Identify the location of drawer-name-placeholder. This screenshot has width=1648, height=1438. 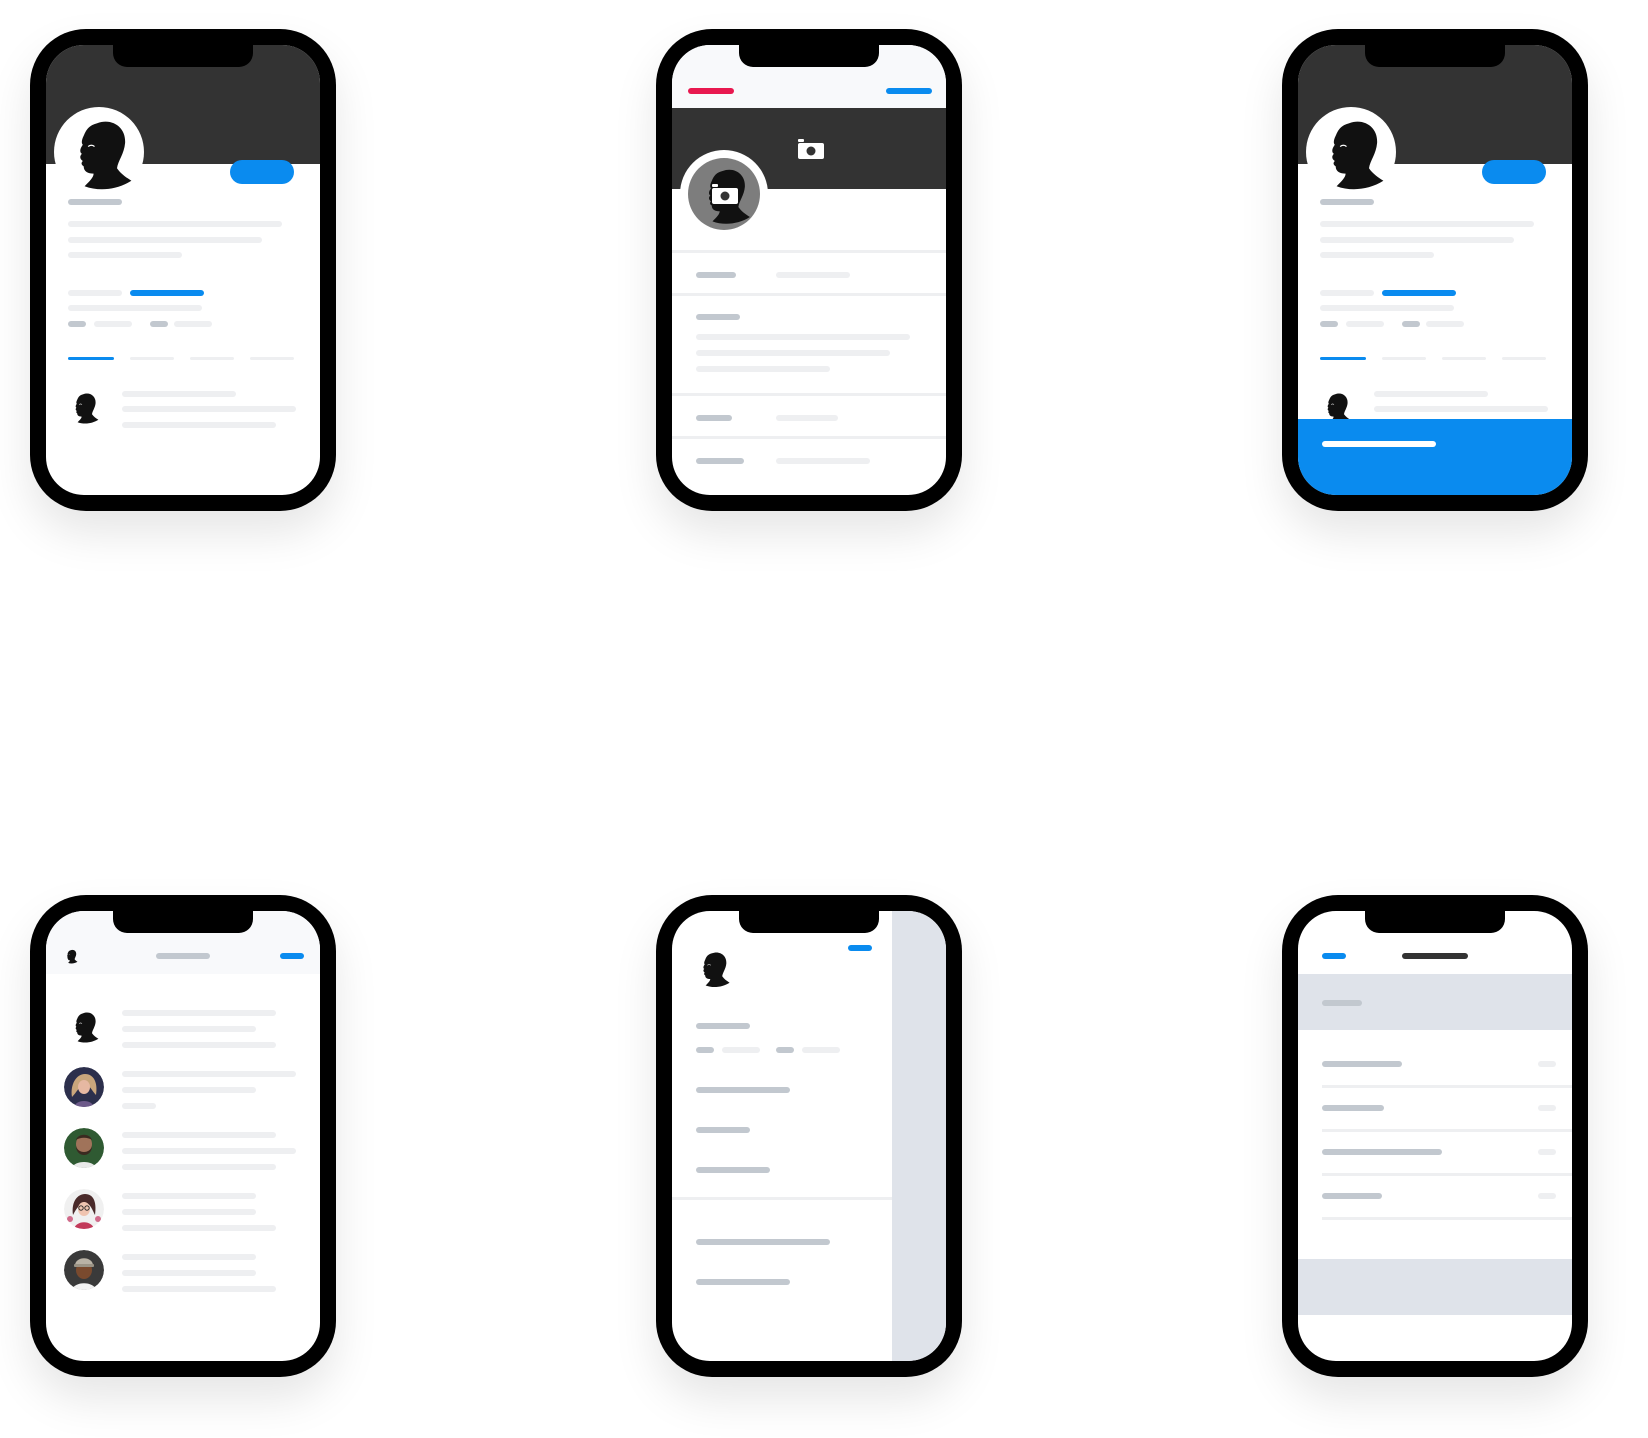
(723, 1026).